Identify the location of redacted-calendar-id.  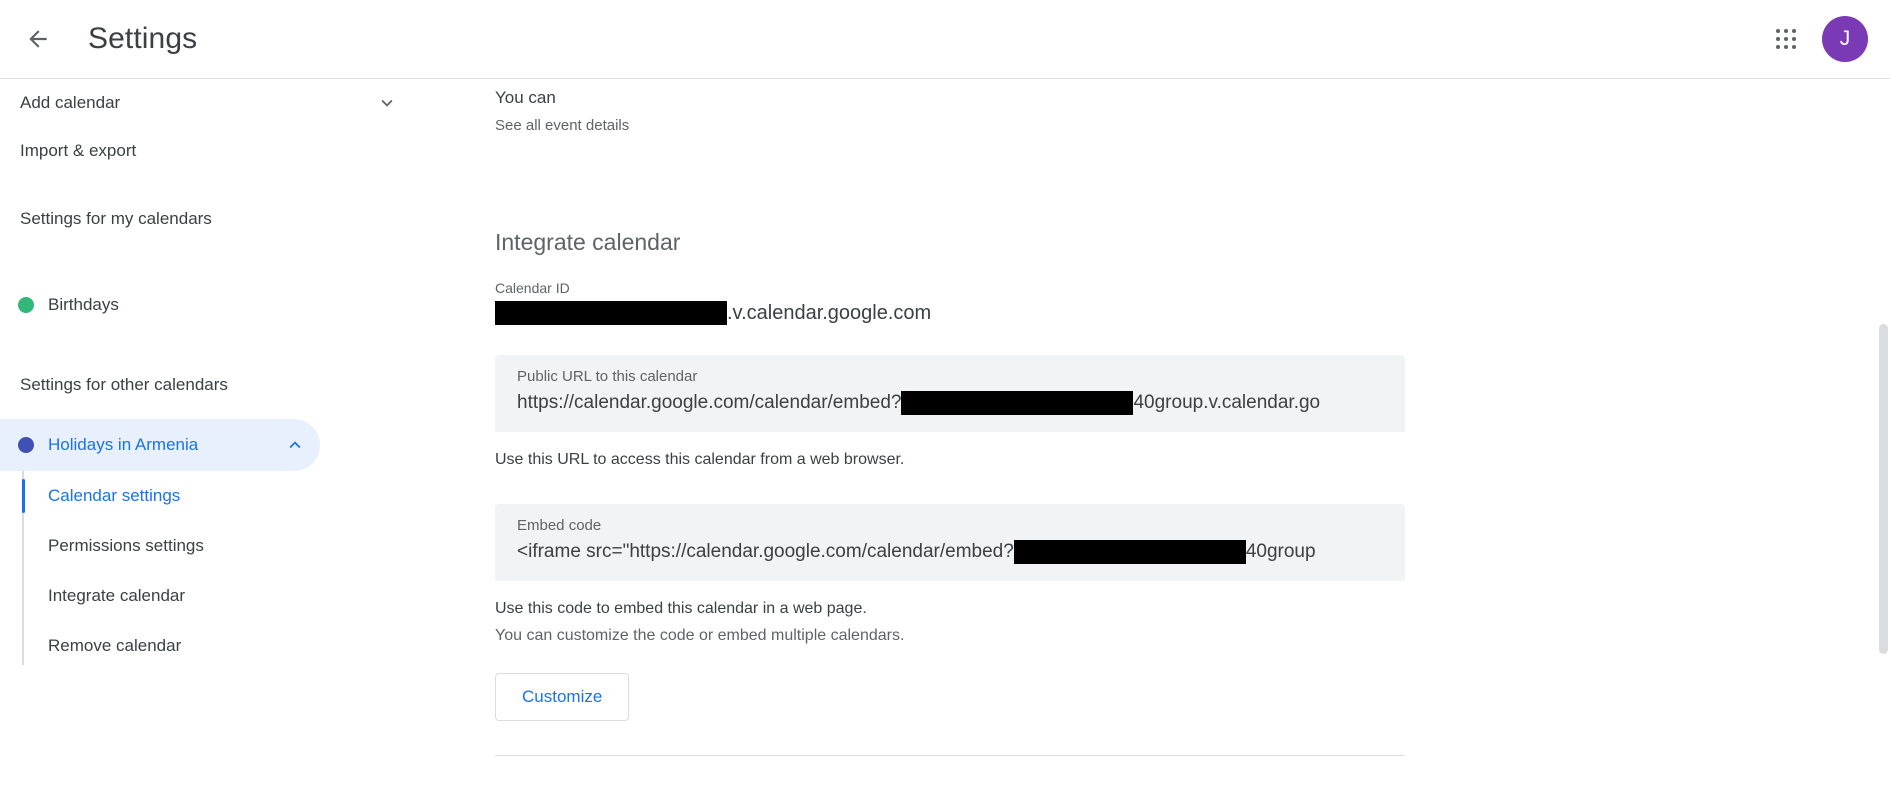
(611, 313).